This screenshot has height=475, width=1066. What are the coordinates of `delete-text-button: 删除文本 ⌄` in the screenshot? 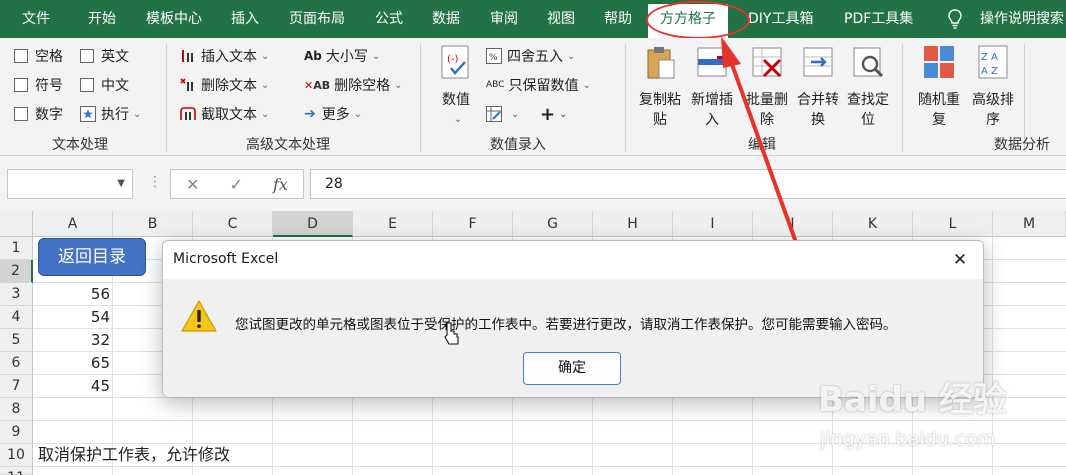 It's located at (224, 85).